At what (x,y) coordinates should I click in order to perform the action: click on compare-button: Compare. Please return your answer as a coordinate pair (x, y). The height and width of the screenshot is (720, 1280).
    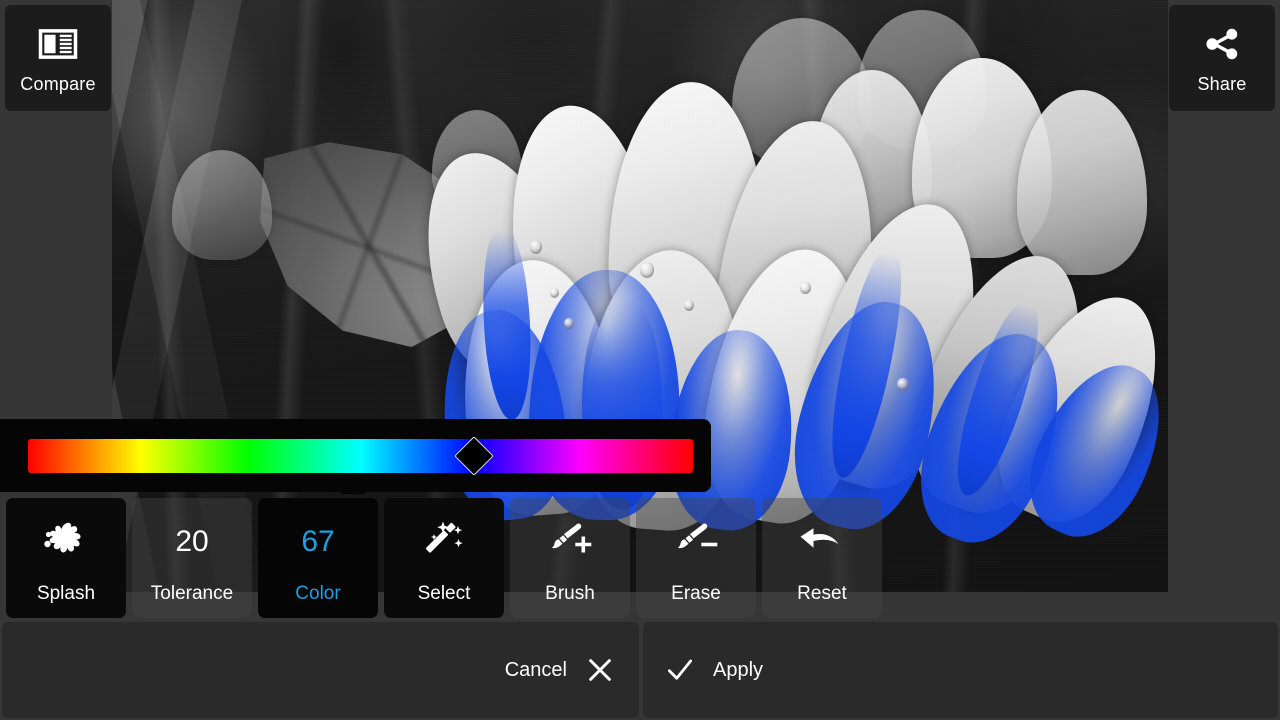
    Looking at the image, I should click on (58, 58).